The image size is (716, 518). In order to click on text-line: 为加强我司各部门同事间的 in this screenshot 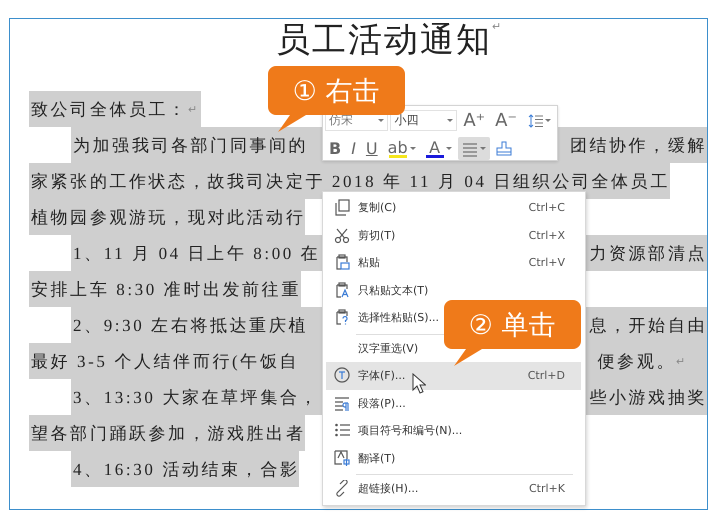, I will do `click(190, 145)`.